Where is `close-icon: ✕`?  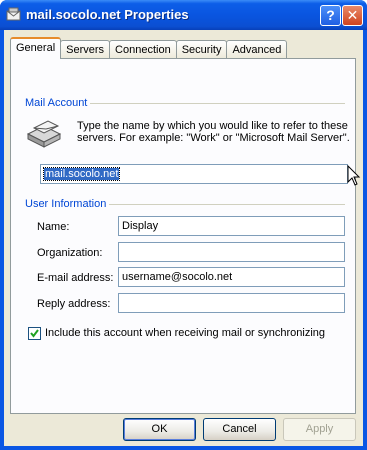 close-icon: ✕ is located at coordinates (352, 15).